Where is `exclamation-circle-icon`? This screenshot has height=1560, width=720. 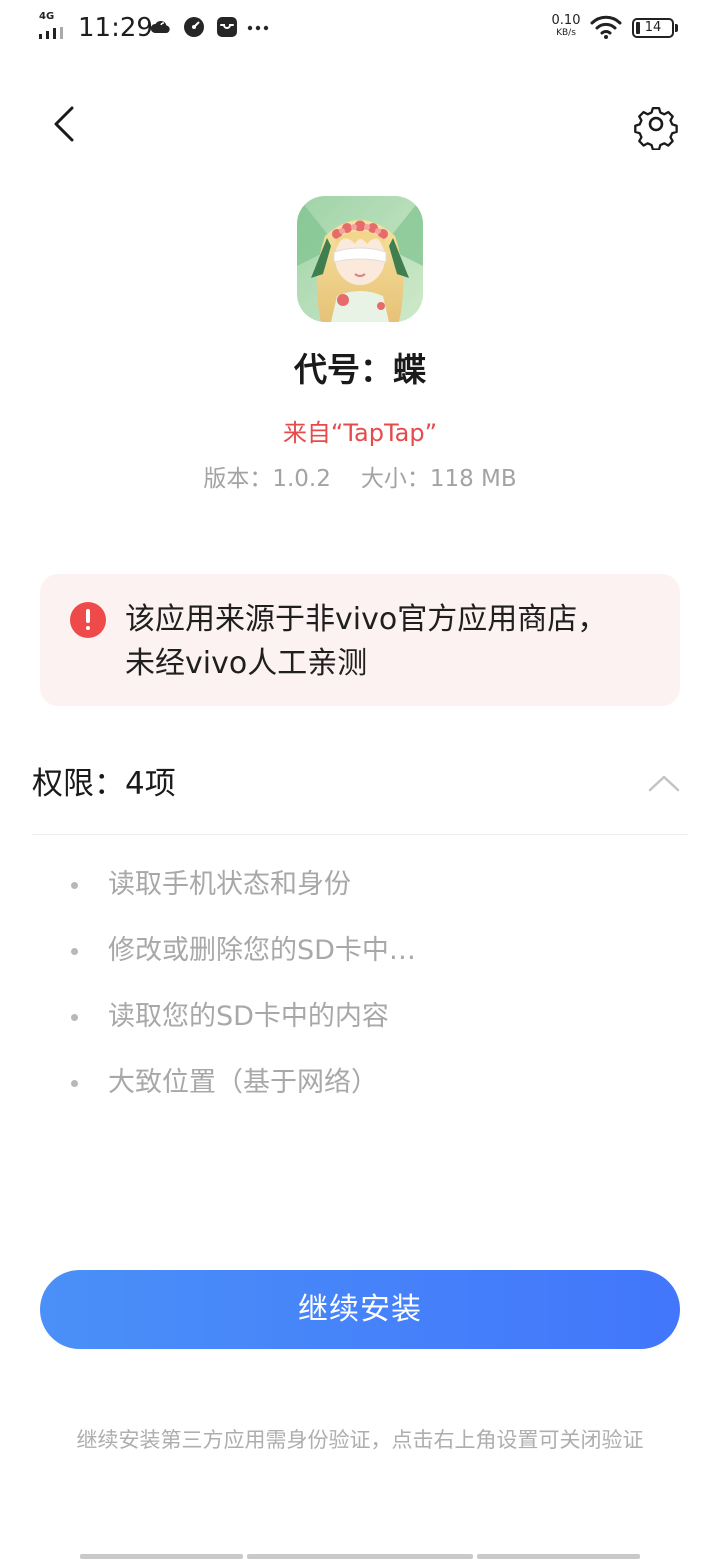
exclamation-circle-icon is located at coordinates (88, 620).